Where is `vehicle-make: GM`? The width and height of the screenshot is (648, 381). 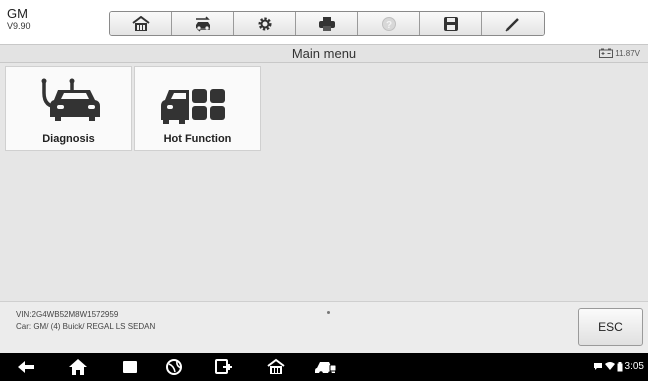
vehicle-make: GM is located at coordinates (17, 13).